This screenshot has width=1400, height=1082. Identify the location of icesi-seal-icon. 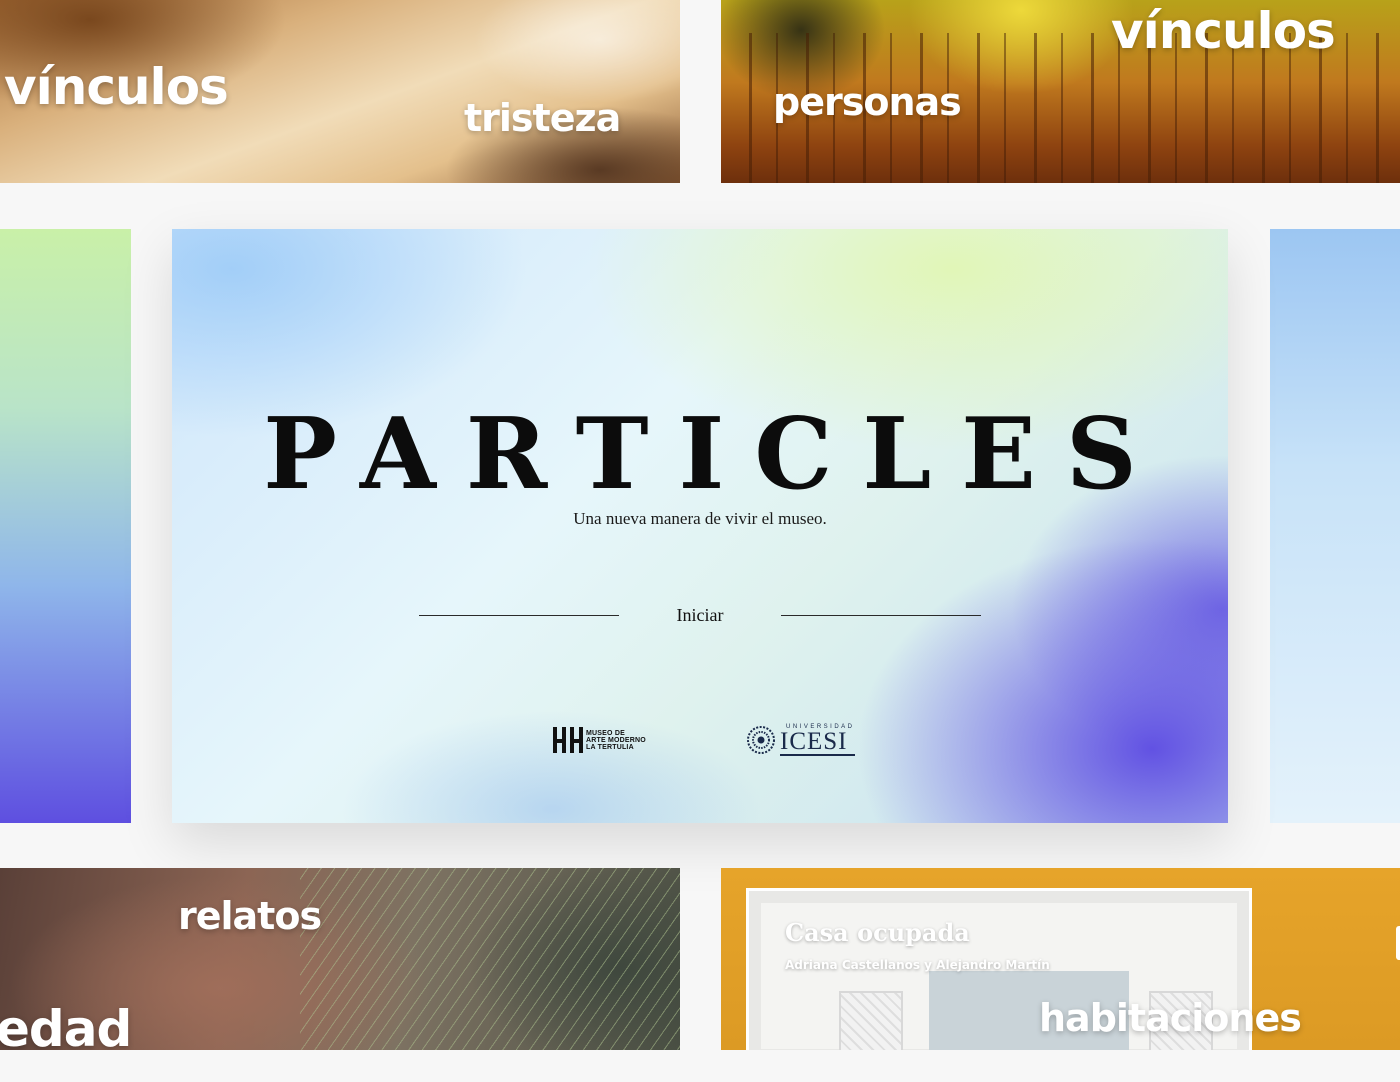
(761, 740).